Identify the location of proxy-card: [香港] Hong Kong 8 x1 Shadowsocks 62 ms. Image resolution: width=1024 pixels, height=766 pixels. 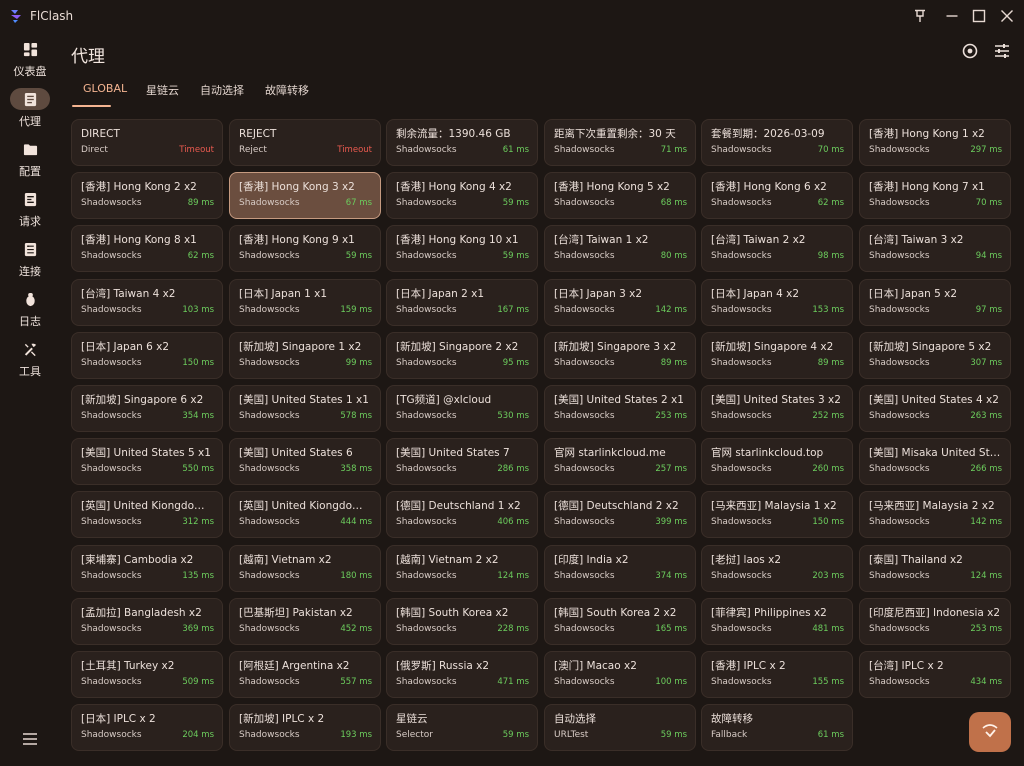
(147, 248).